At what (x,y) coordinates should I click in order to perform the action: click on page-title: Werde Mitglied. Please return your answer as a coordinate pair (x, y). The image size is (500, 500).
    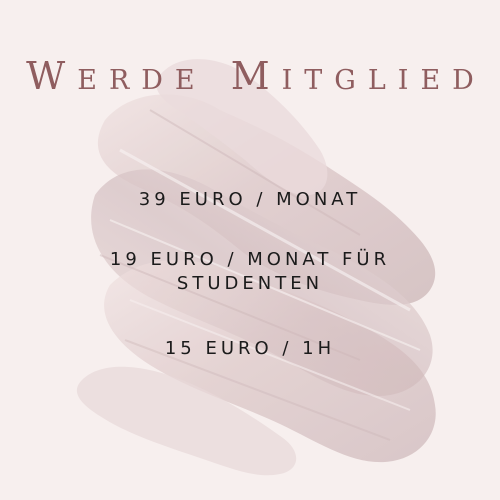
    Looking at the image, I should click on (256, 76).